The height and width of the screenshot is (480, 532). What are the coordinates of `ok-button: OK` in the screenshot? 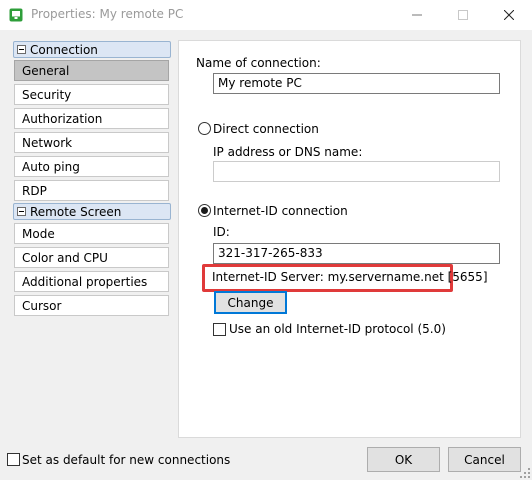 It's located at (403, 459).